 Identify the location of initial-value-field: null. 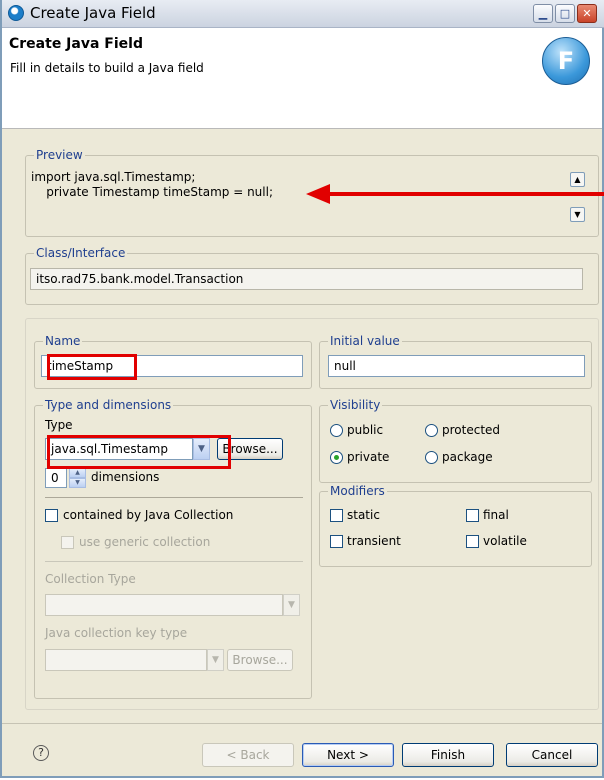
(456, 366).